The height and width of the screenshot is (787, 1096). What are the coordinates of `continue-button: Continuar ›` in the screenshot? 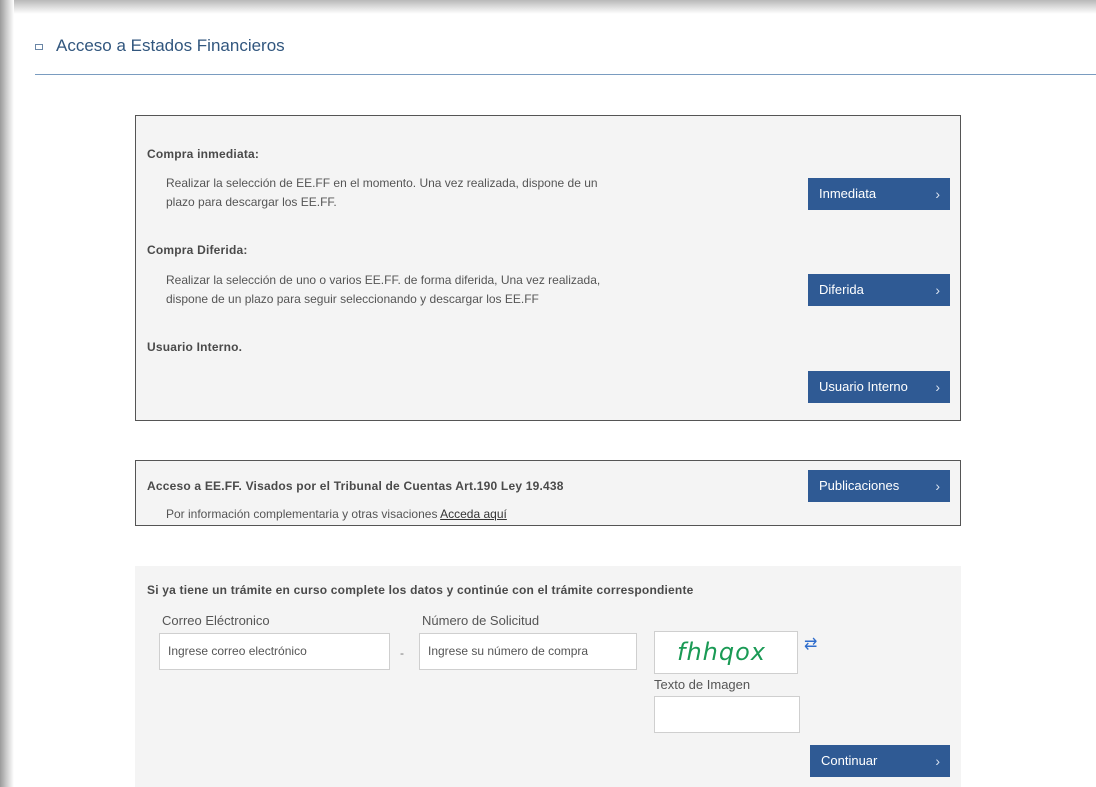 It's located at (880, 761).